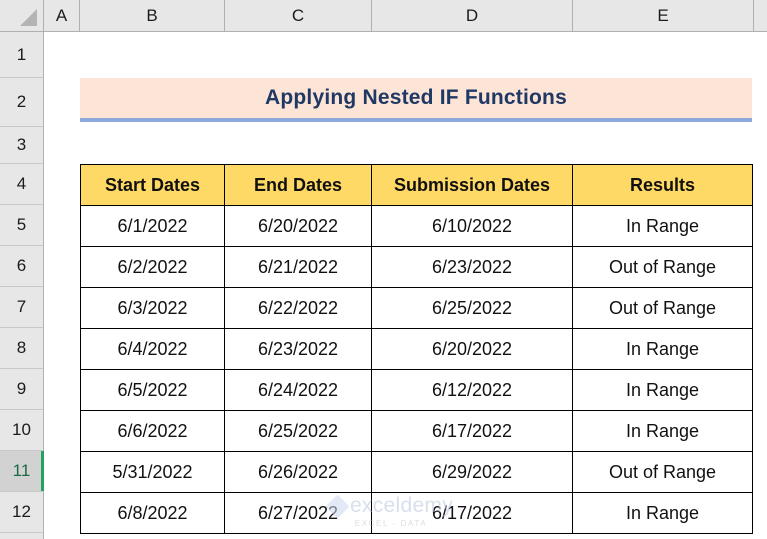  I want to click on table-cell: 6/21/2022, so click(298, 267).